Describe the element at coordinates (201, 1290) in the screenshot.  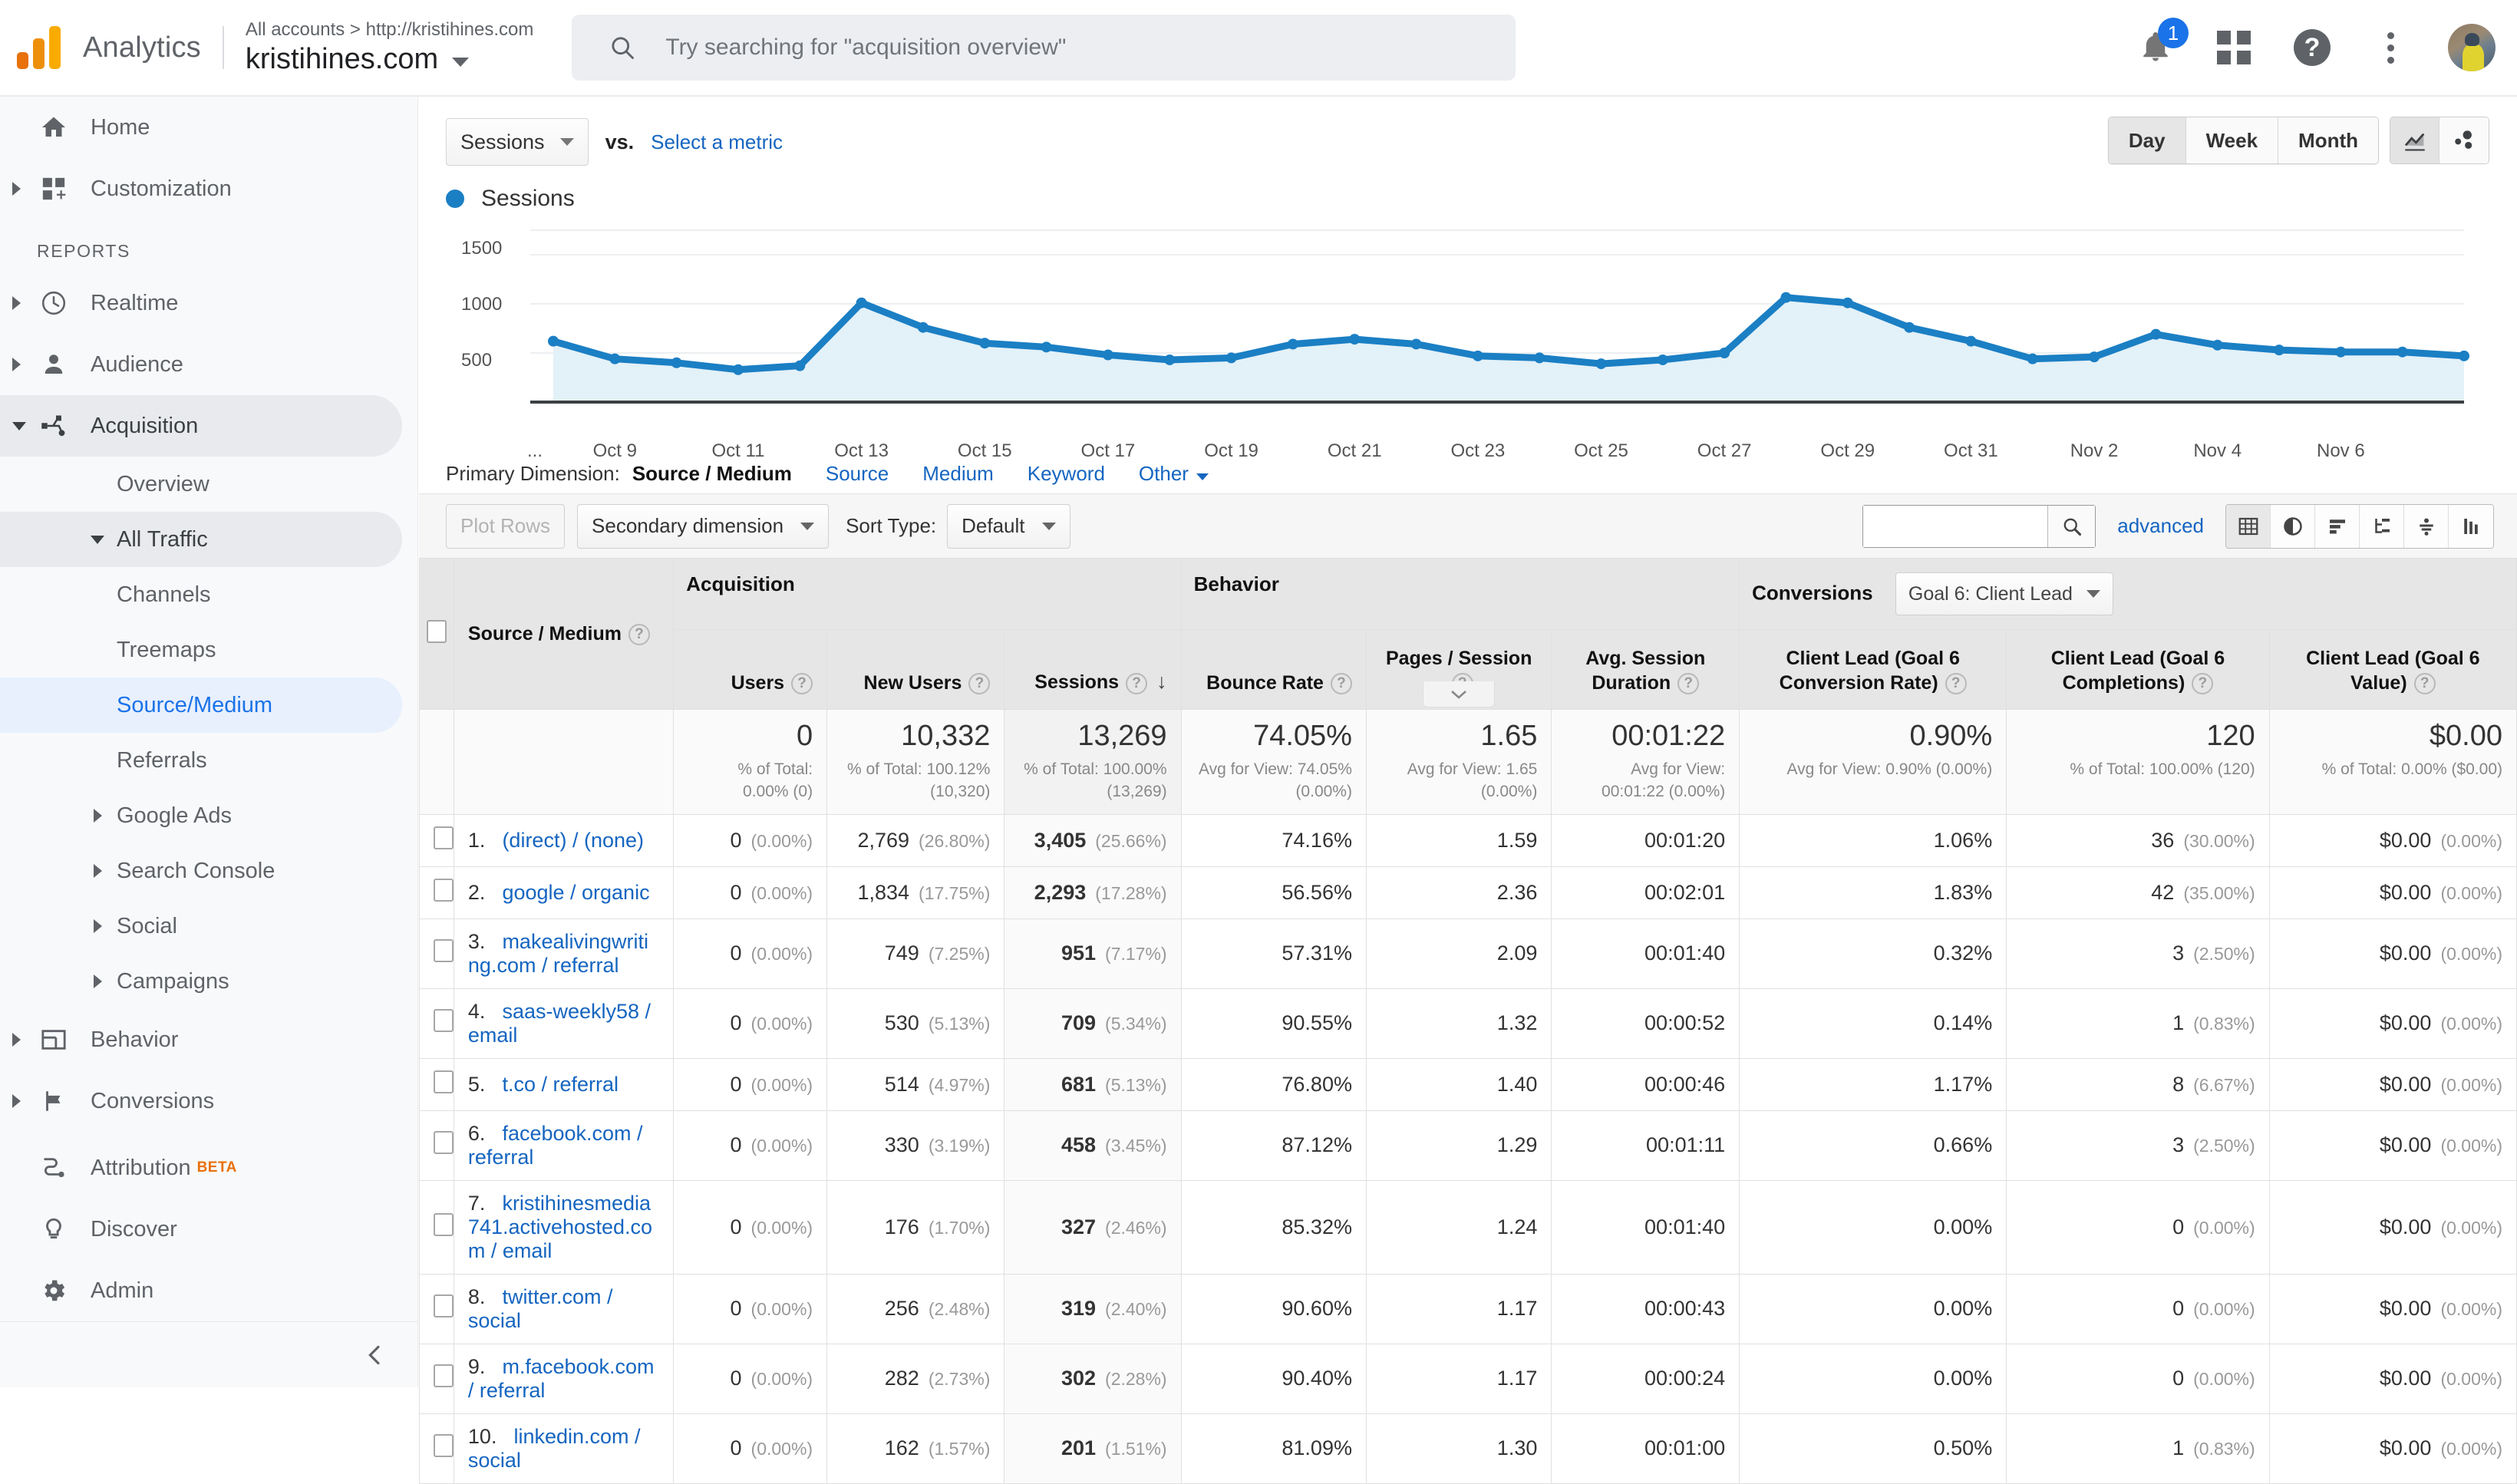
I see `sidebar-item-admin: Admin` at that location.